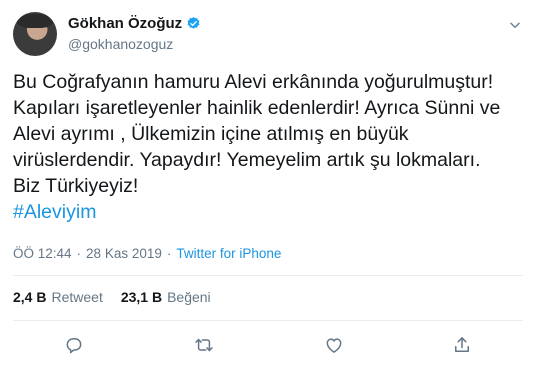 The image size is (536, 365). What do you see at coordinates (120, 44) in the screenshot?
I see `author-handle: @gokhanozoguz` at bounding box center [120, 44].